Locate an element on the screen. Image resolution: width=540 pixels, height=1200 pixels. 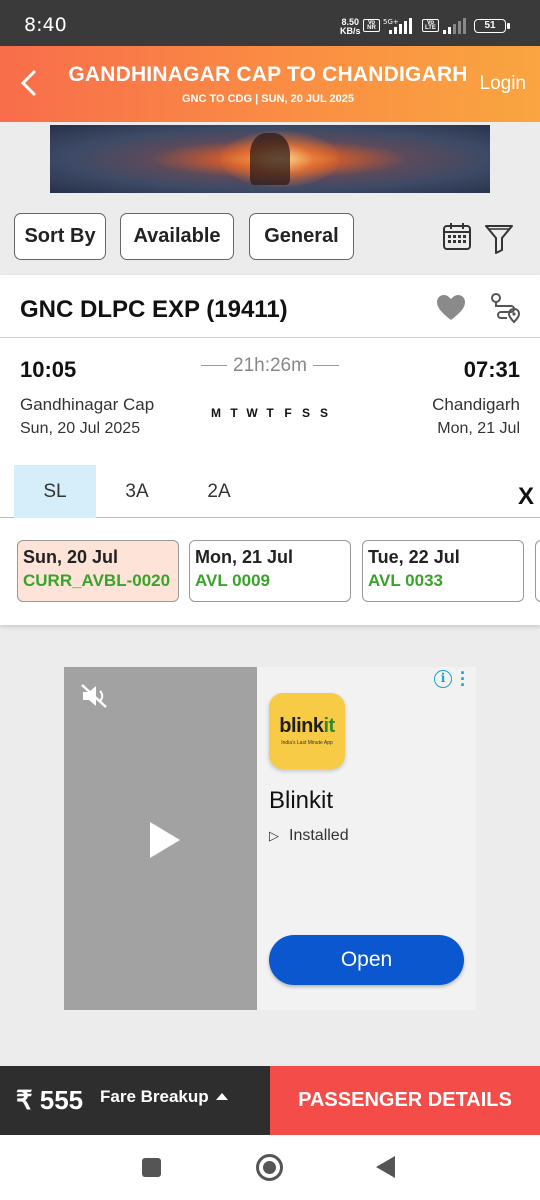
total-price: ₹ 555 is located at coordinates (50, 1100).